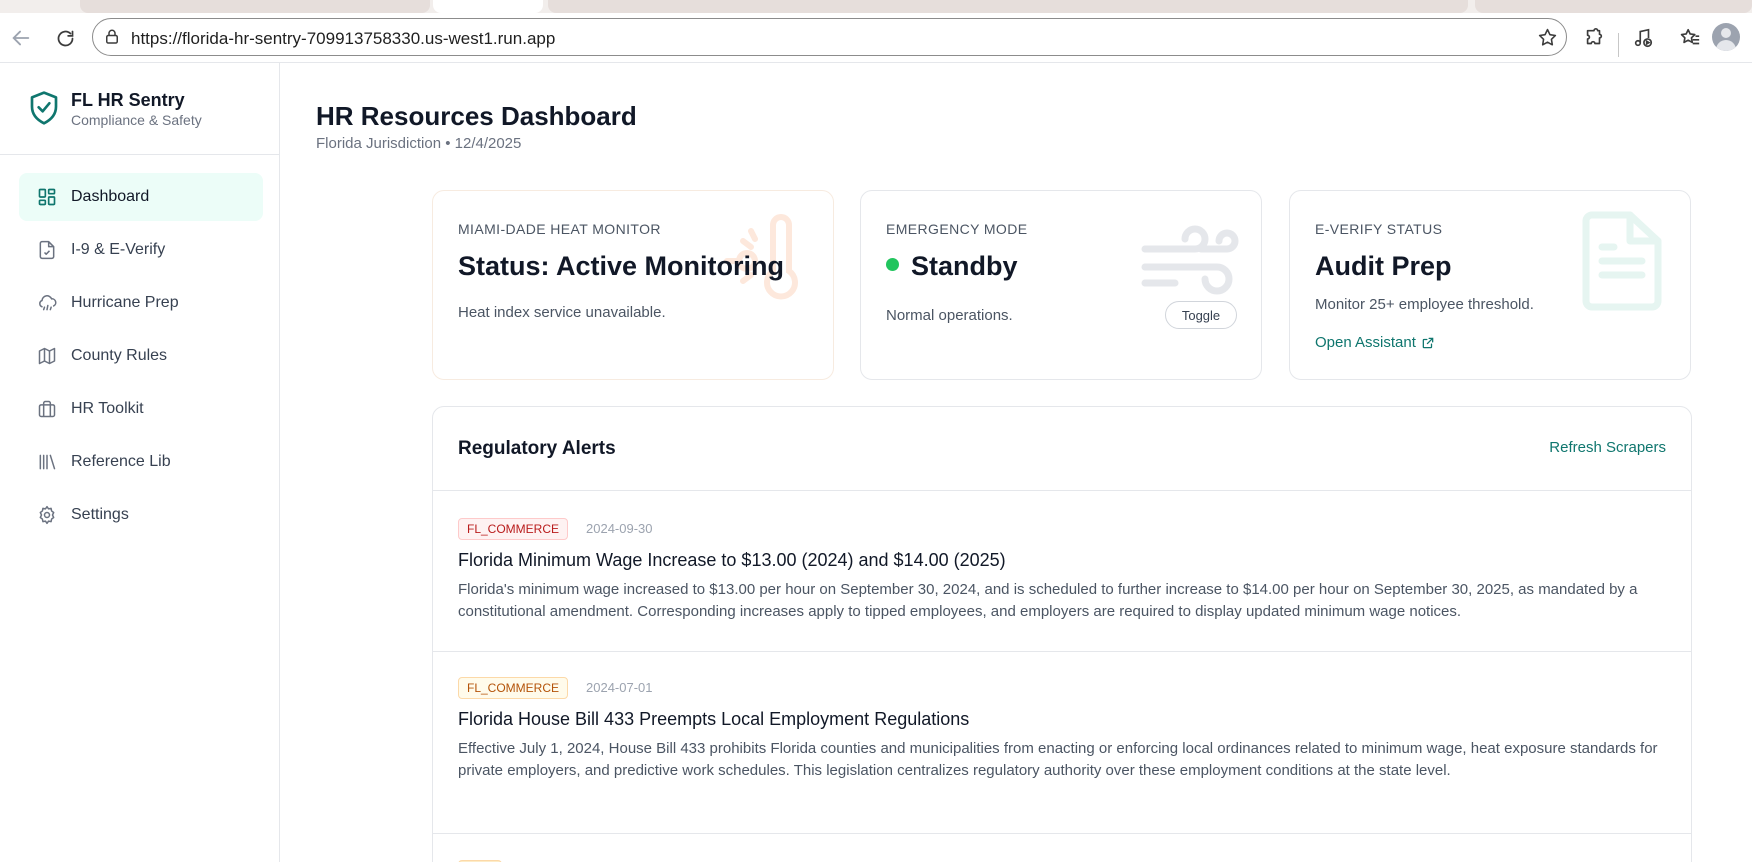 This screenshot has height=862, width=1752. What do you see at coordinates (621, 266) in the screenshot?
I see `card-value: Status: Active Monitoring` at bounding box center [621, 266].